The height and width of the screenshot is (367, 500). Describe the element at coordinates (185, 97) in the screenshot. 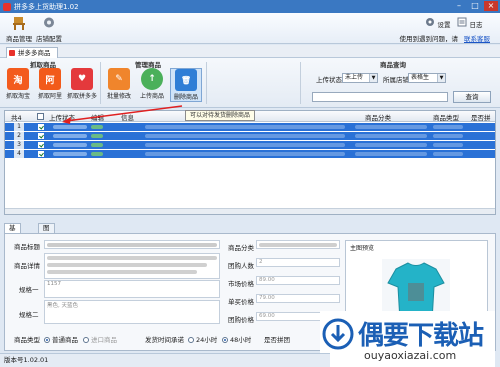

I see `delete-product-label: 删除商品` at that location.